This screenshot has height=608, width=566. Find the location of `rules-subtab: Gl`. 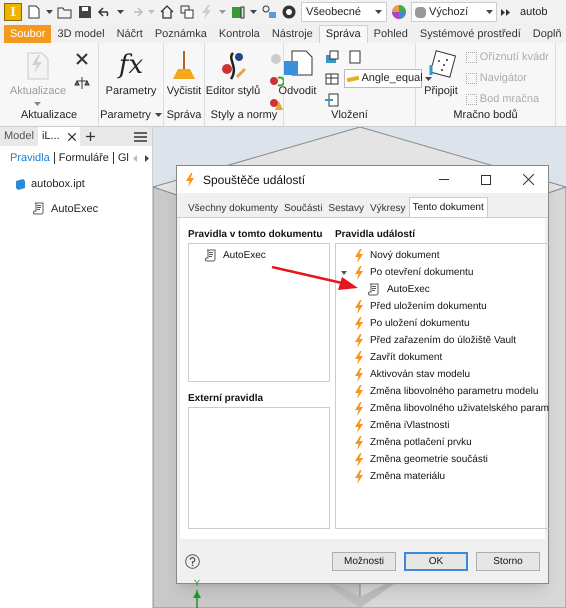

rules-subtab: Gl is located at coordinates (123, 158).